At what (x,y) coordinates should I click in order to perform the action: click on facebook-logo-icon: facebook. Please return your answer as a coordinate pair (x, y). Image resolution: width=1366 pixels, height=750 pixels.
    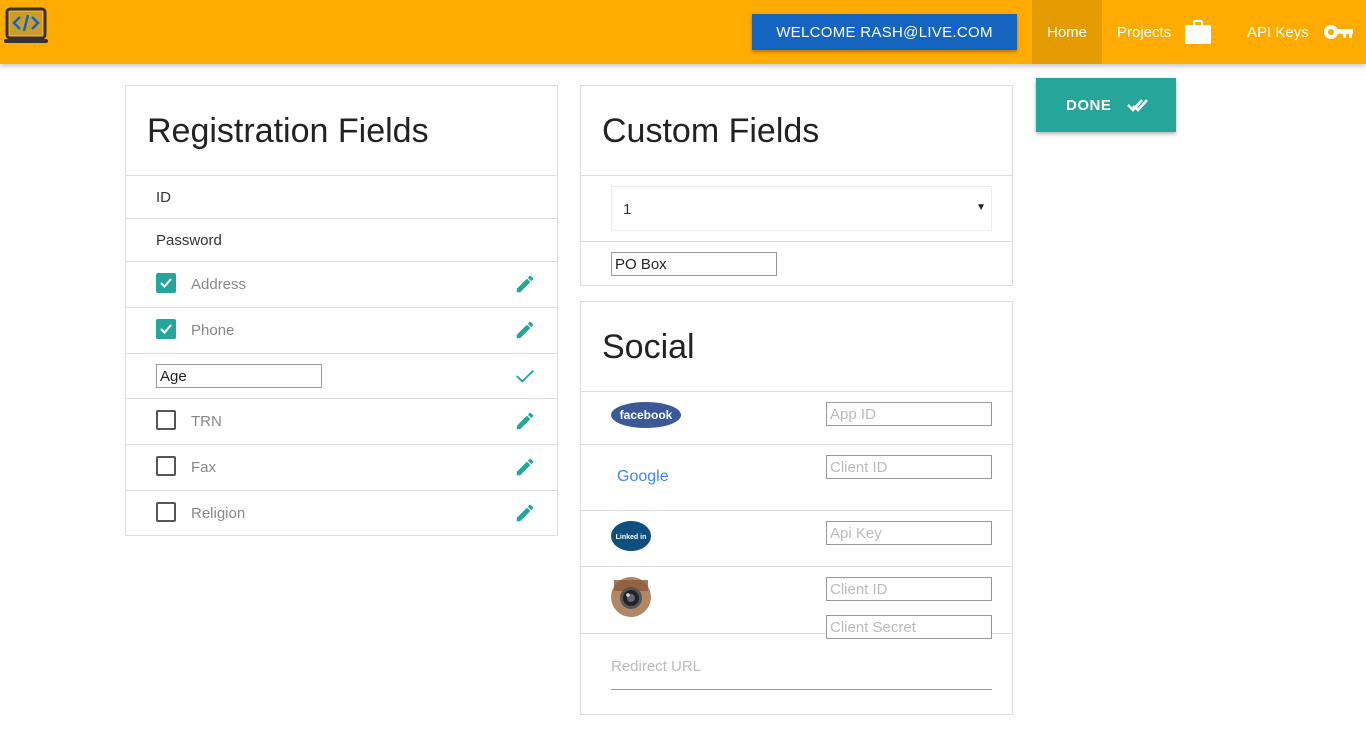
    Looking at the image, I should click on (646, 415).